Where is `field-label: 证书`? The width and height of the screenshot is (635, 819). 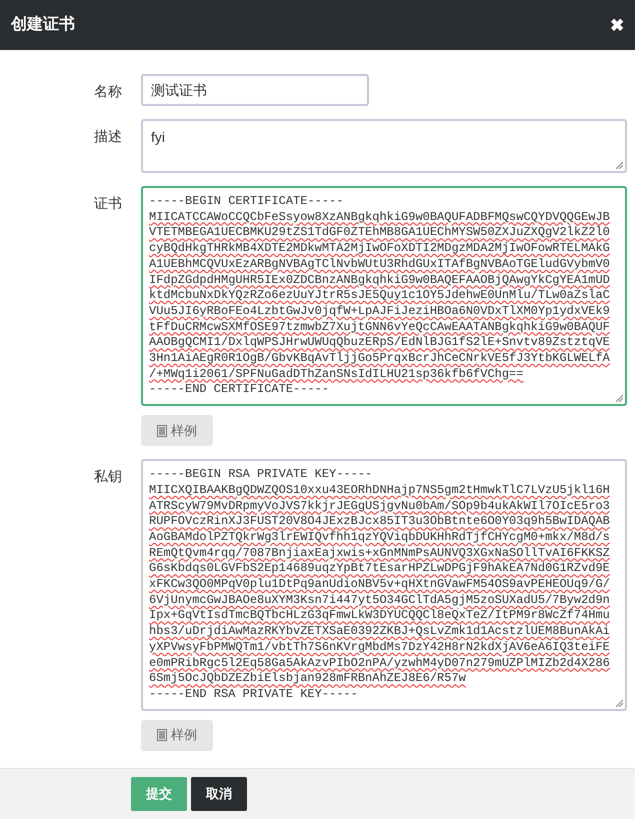 field-label: 证书 is located at coordinates (108, 203).